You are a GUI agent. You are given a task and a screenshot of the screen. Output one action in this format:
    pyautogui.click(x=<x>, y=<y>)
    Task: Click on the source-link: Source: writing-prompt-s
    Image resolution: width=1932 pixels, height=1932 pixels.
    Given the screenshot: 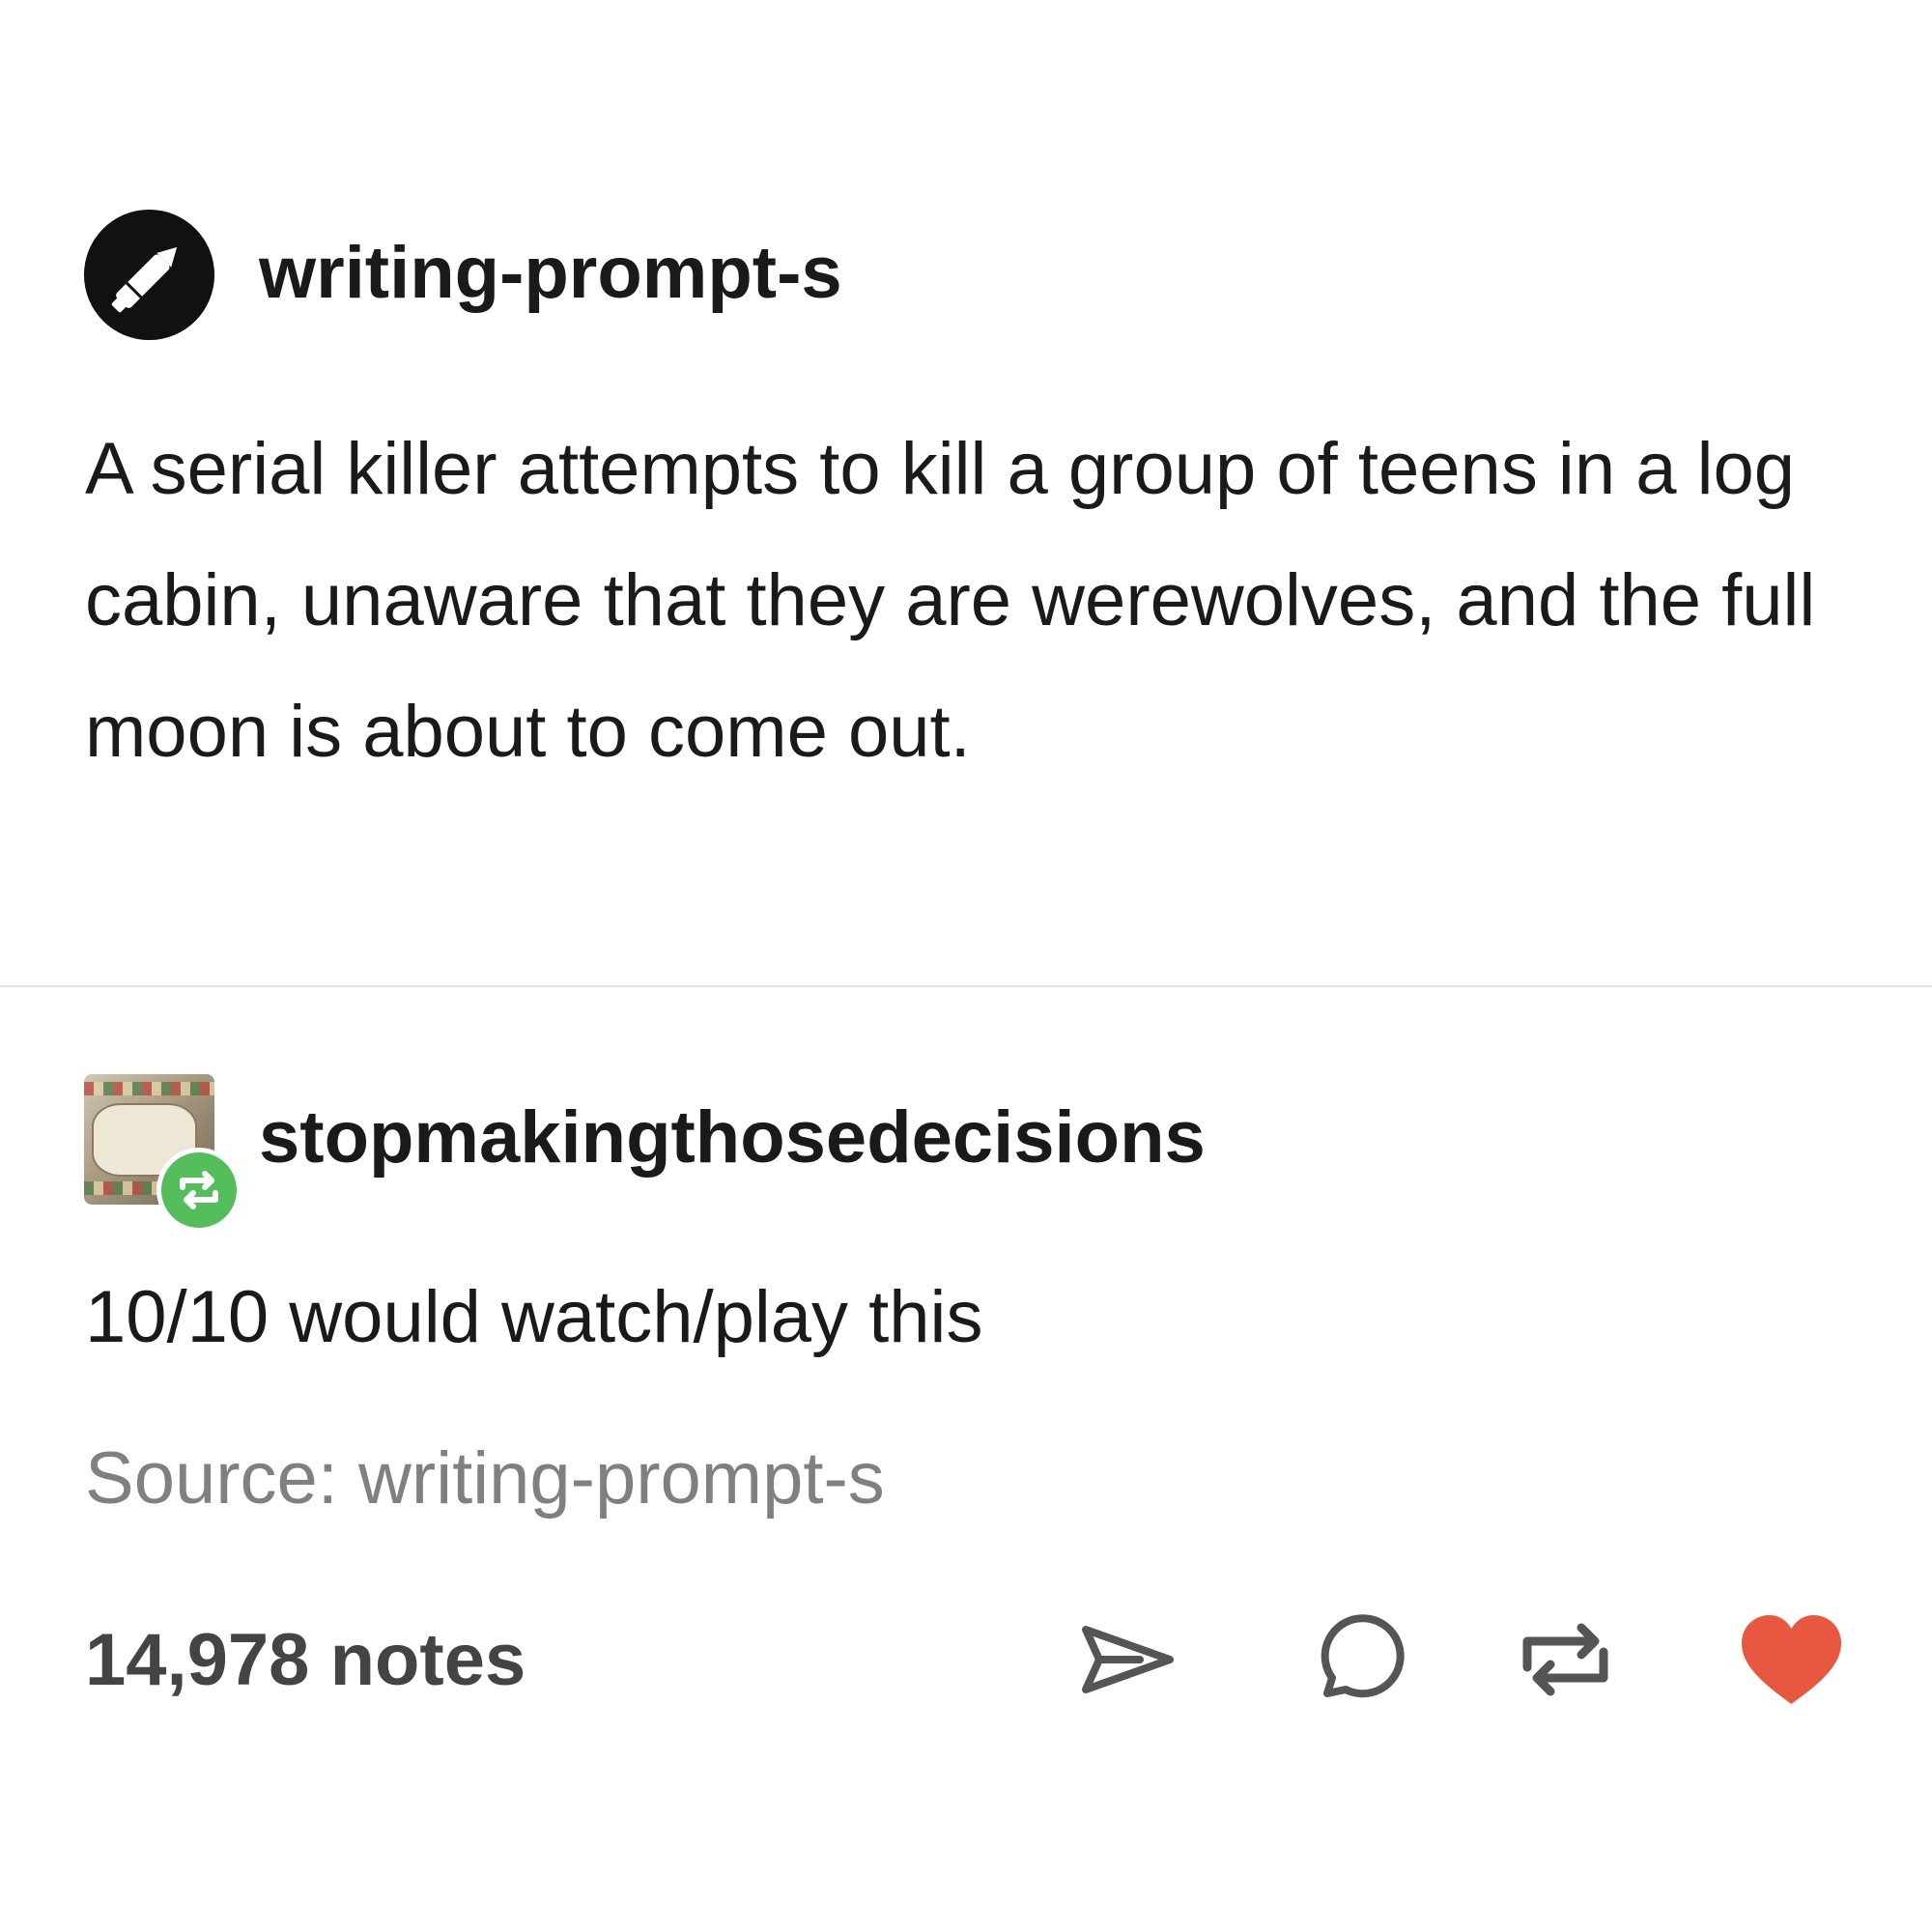 What is the action you would take?
    pyautogui.click(x=485, y=1478)
    